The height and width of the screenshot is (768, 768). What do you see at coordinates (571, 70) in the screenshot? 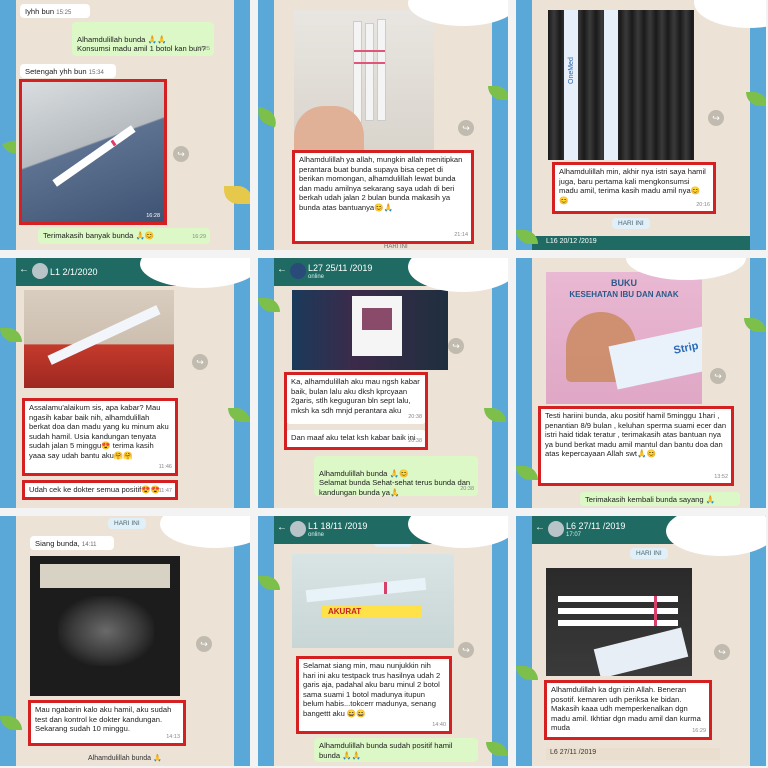
I see `strip-label: OneMed` at bounding box center [571, 70].